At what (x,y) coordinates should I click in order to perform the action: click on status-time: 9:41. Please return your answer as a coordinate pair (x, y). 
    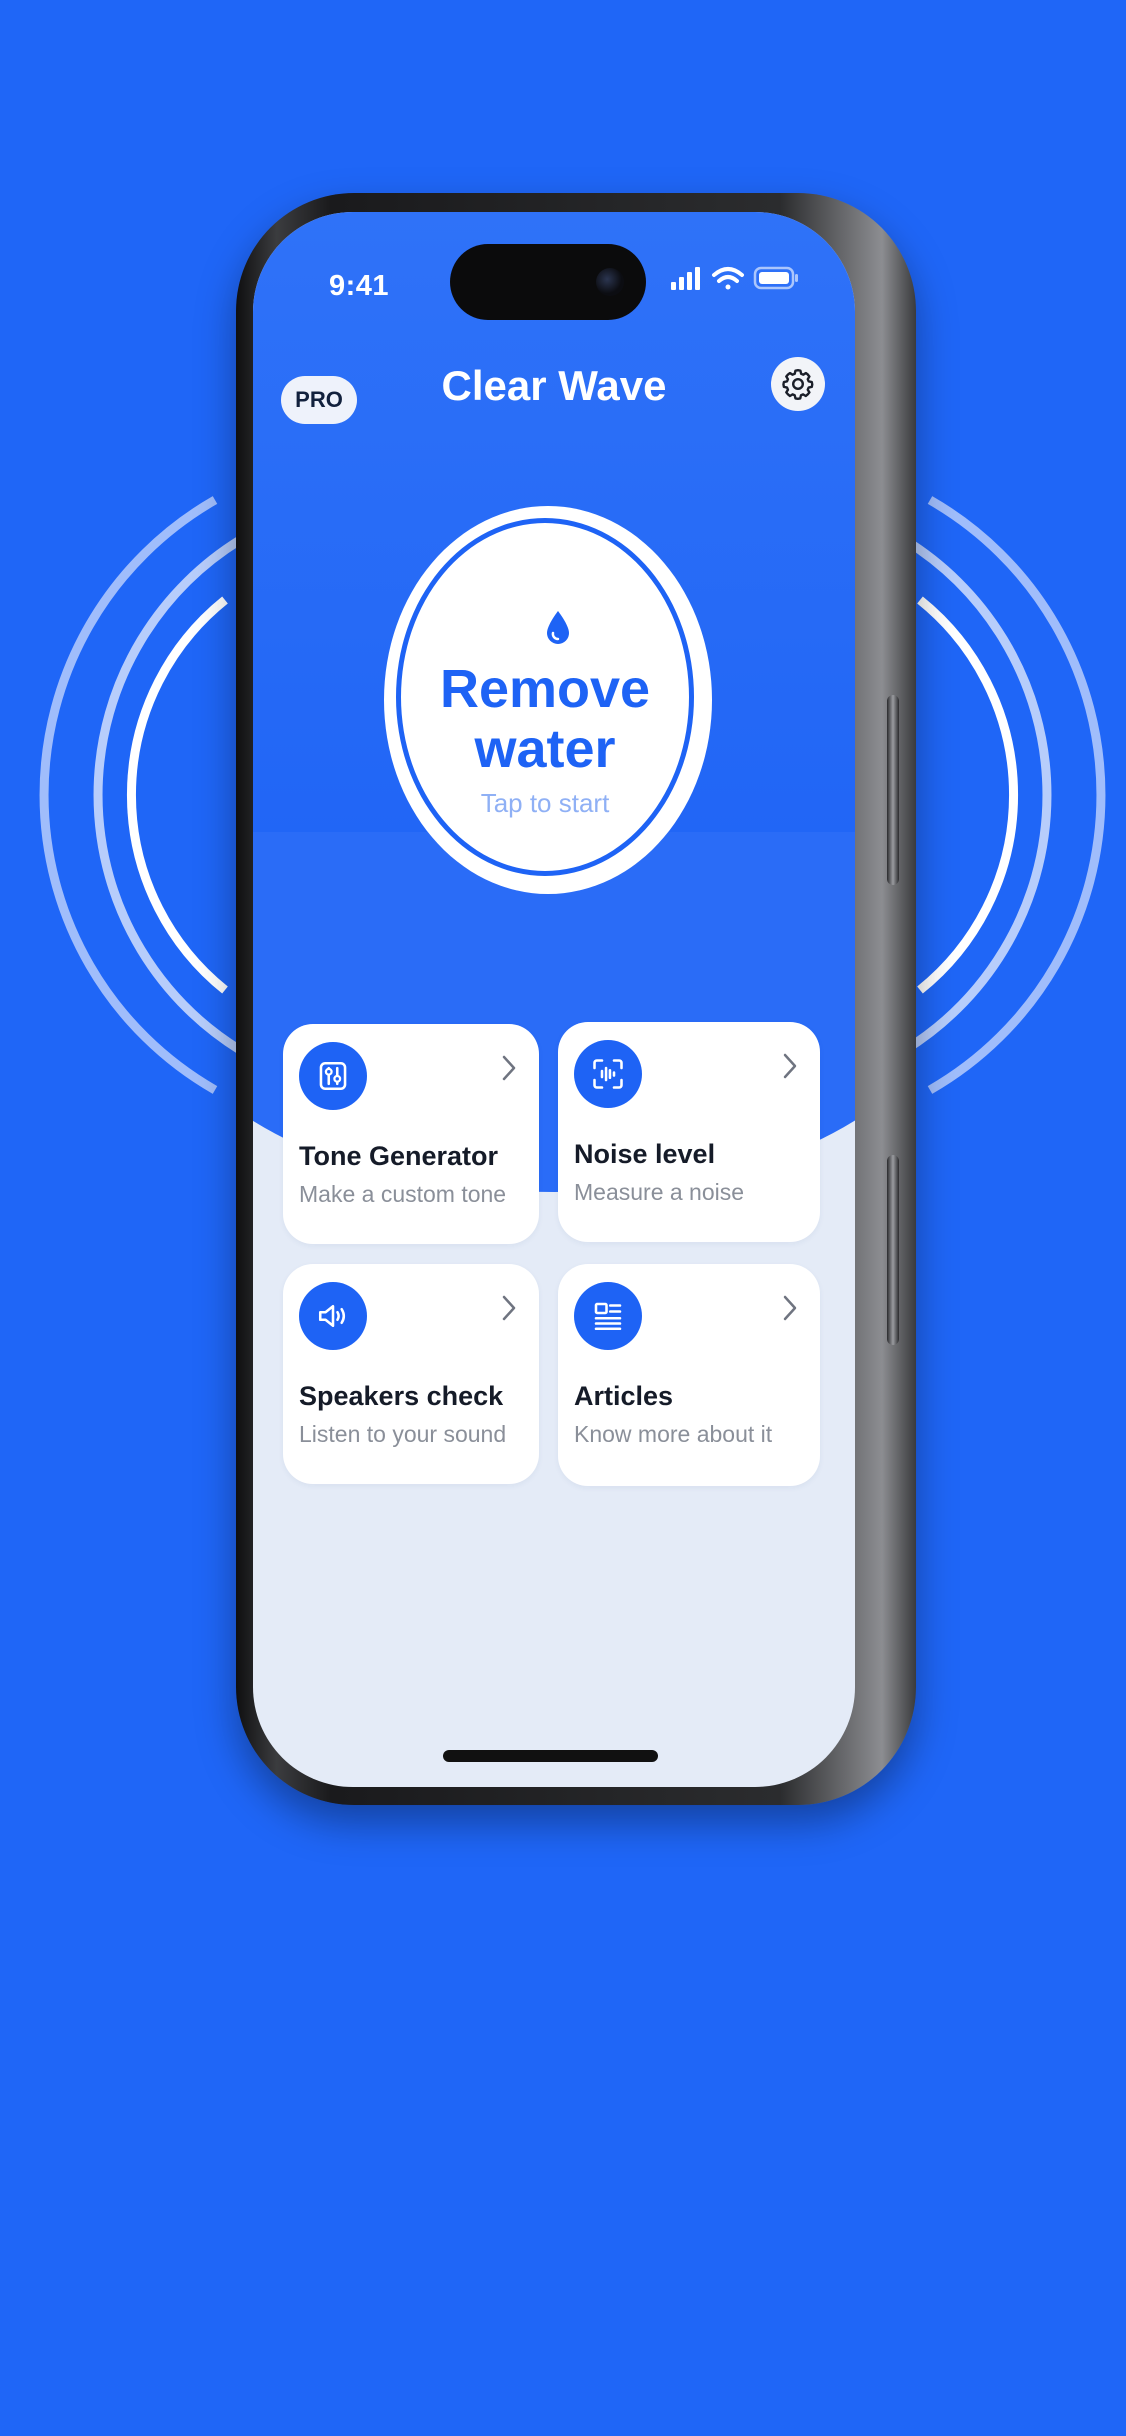
    Looking at the image, I should click on (359, 286).